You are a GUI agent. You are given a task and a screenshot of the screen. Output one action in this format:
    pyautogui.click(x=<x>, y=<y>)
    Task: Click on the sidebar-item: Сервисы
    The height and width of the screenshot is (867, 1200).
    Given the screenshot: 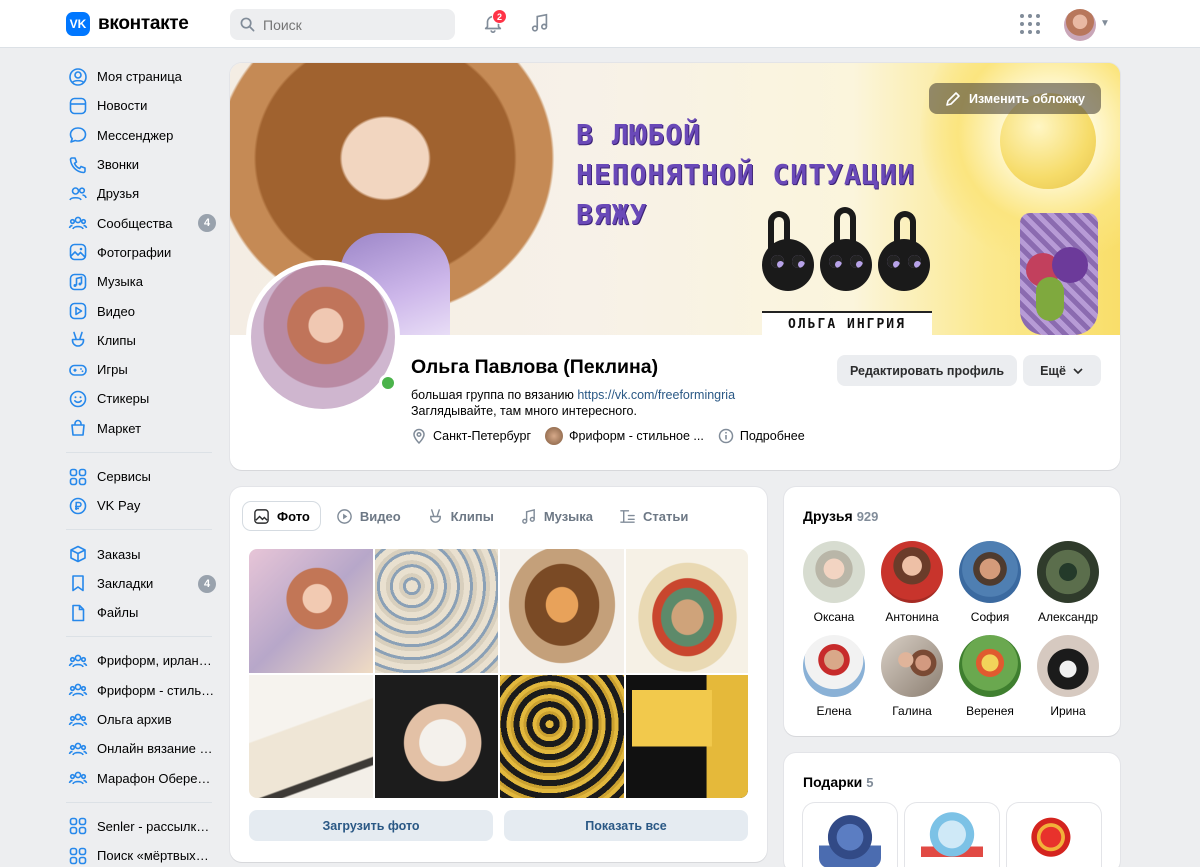 What is the action you would take?
    pyautogui.click(x=141, y=476)
    